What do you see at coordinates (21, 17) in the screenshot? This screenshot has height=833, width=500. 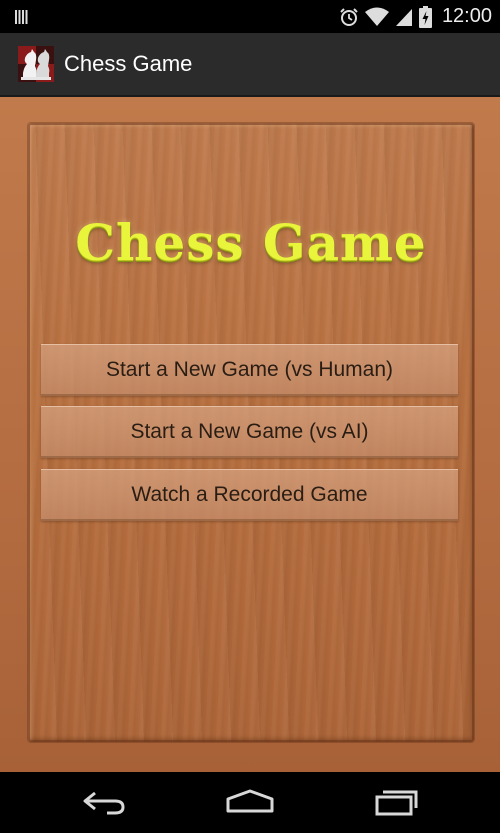 I see `barcode-icon` at bounding box center [21, 17].